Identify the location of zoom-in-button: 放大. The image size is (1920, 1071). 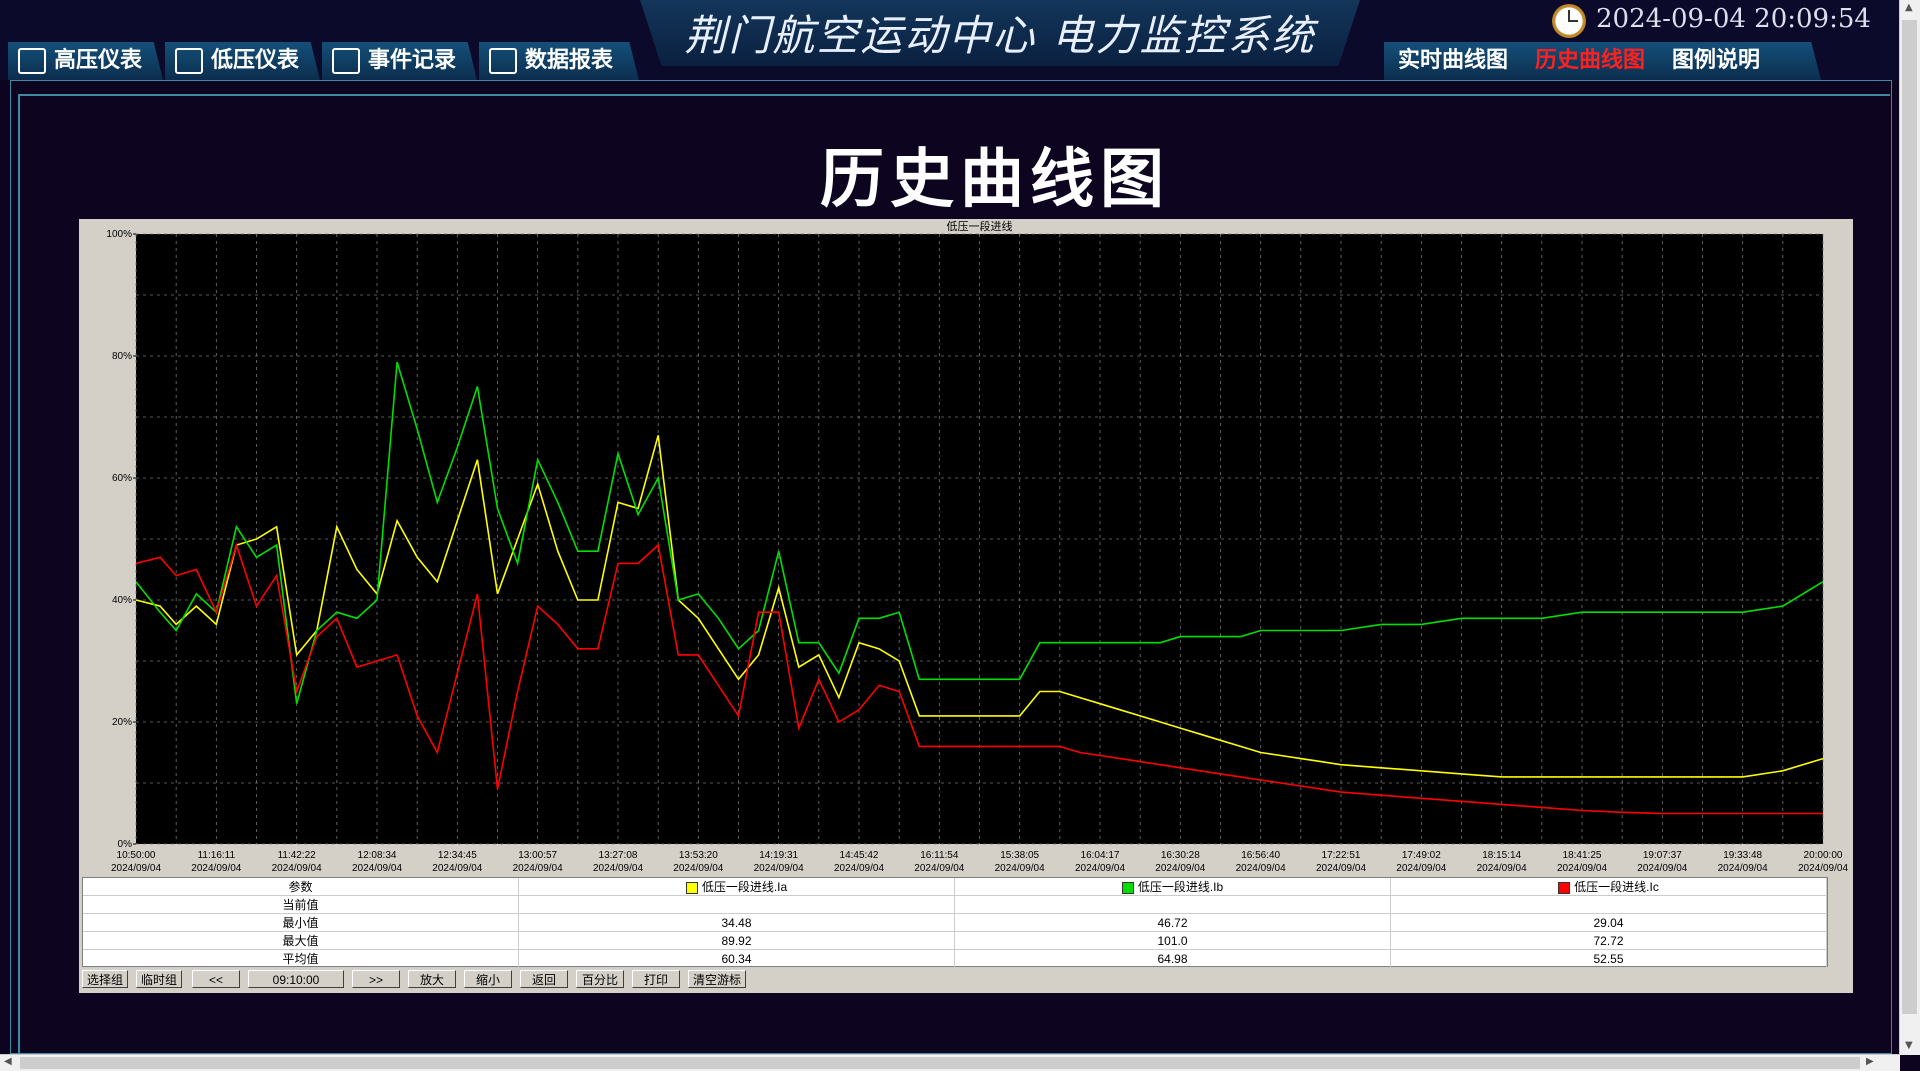
(432, 979).